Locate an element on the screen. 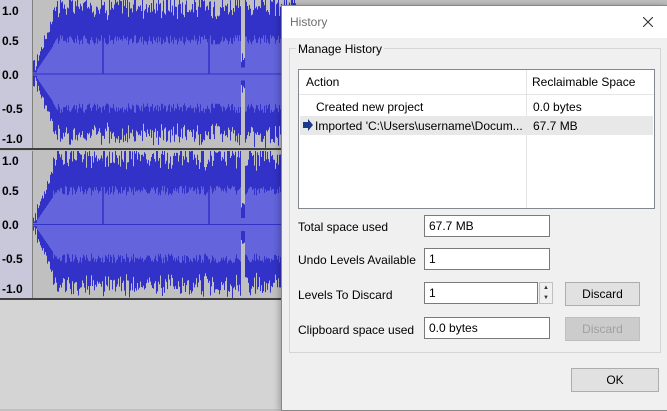  group-label: Manage History is located at coordinates (340, 49).